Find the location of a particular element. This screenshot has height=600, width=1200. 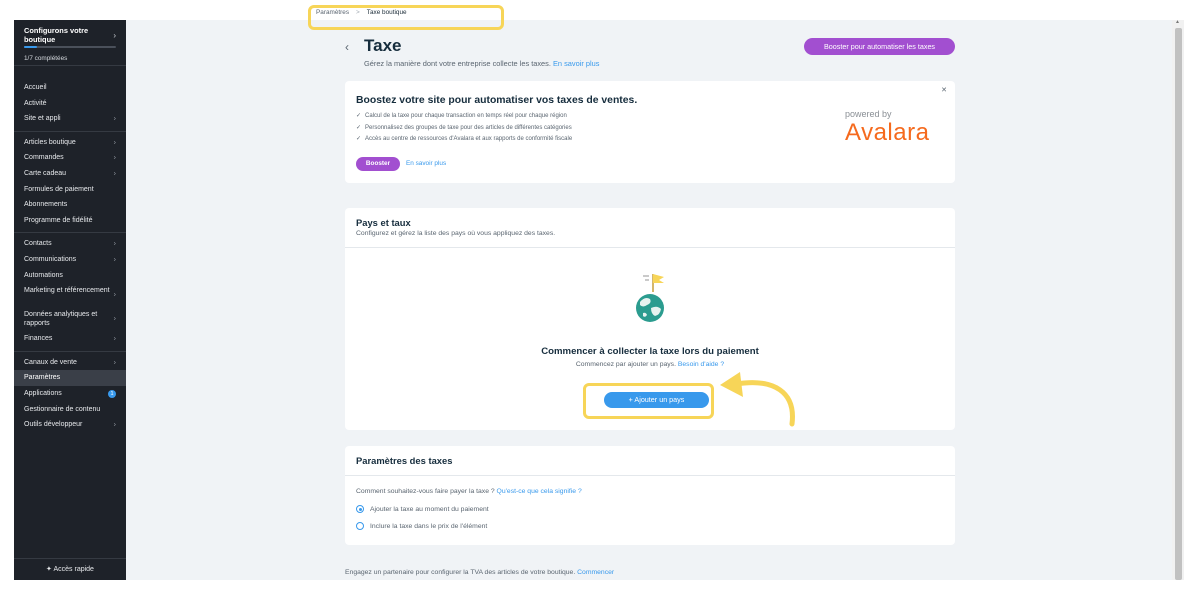

sidebar-item-finances: Finances › is located at coordinates (70, 339).